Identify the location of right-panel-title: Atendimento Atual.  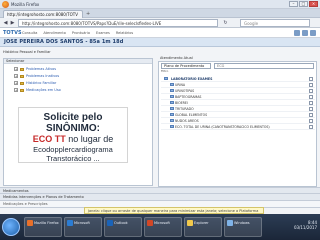
(176, 58).